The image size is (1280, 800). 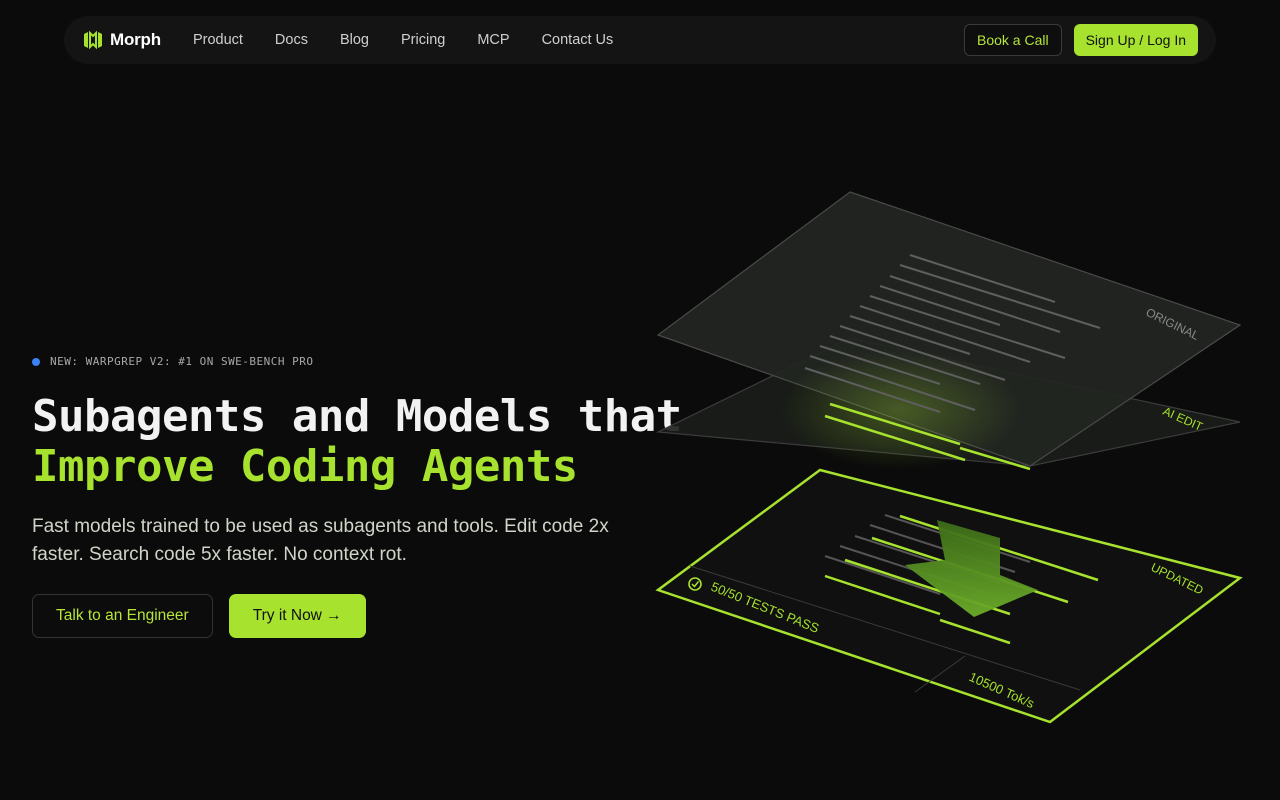 What do you see at coordinates (218, 40) in the screenshot?
I see `nav-link-product: Product` at bounding box center [218, 40].